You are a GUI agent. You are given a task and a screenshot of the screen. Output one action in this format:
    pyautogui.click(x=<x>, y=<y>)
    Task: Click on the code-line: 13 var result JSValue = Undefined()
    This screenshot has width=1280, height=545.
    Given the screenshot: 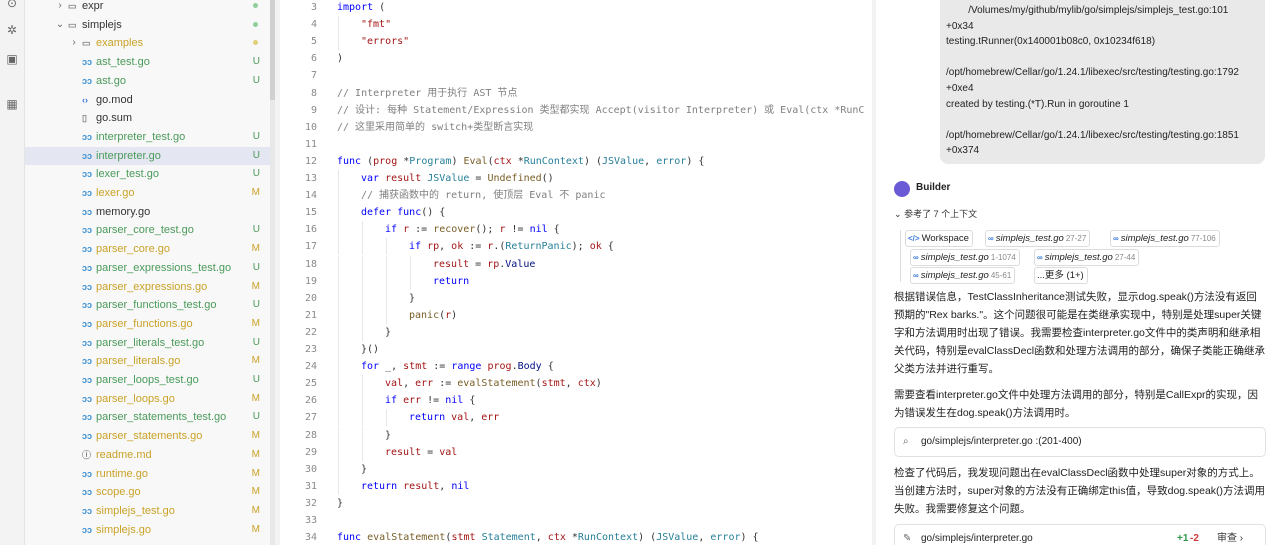 What is the action you would take?
    pyautogui.click(x=576, y=178)
    